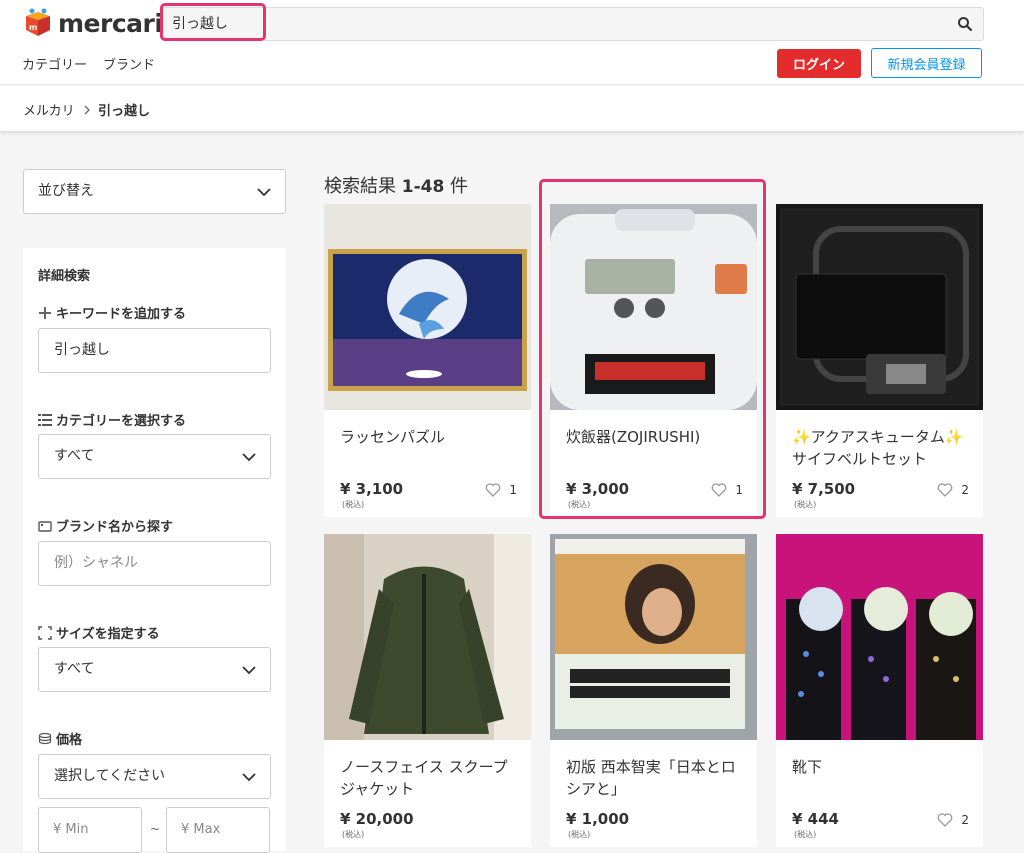 This screenshot has height=853, width=1024. I want to click on results-title: 検索結果 1-48 件, so click(396, 185).